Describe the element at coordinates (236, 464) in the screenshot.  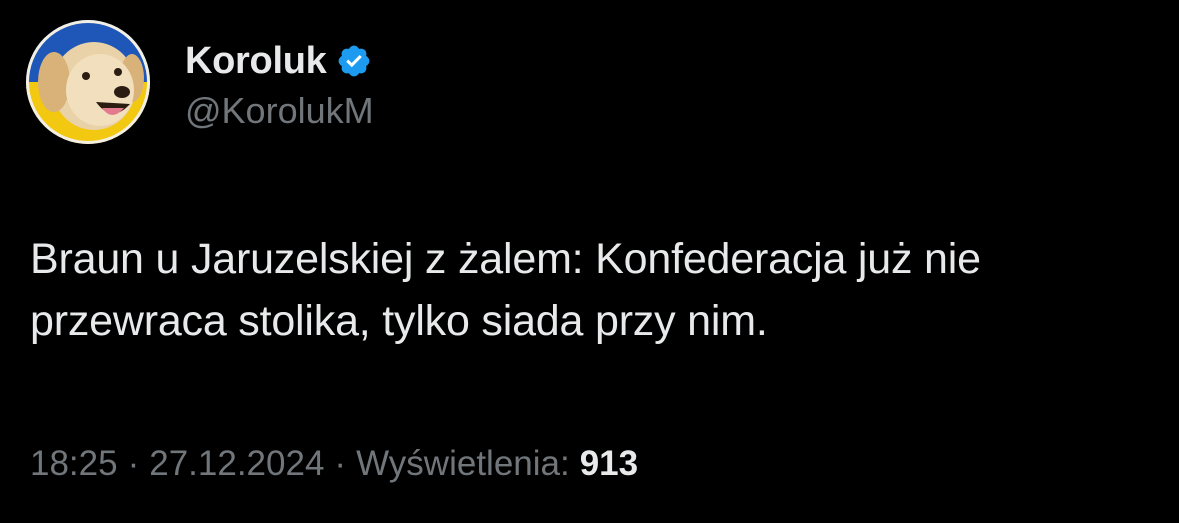
I see `tweet-date: 27.12.2024` at that location.